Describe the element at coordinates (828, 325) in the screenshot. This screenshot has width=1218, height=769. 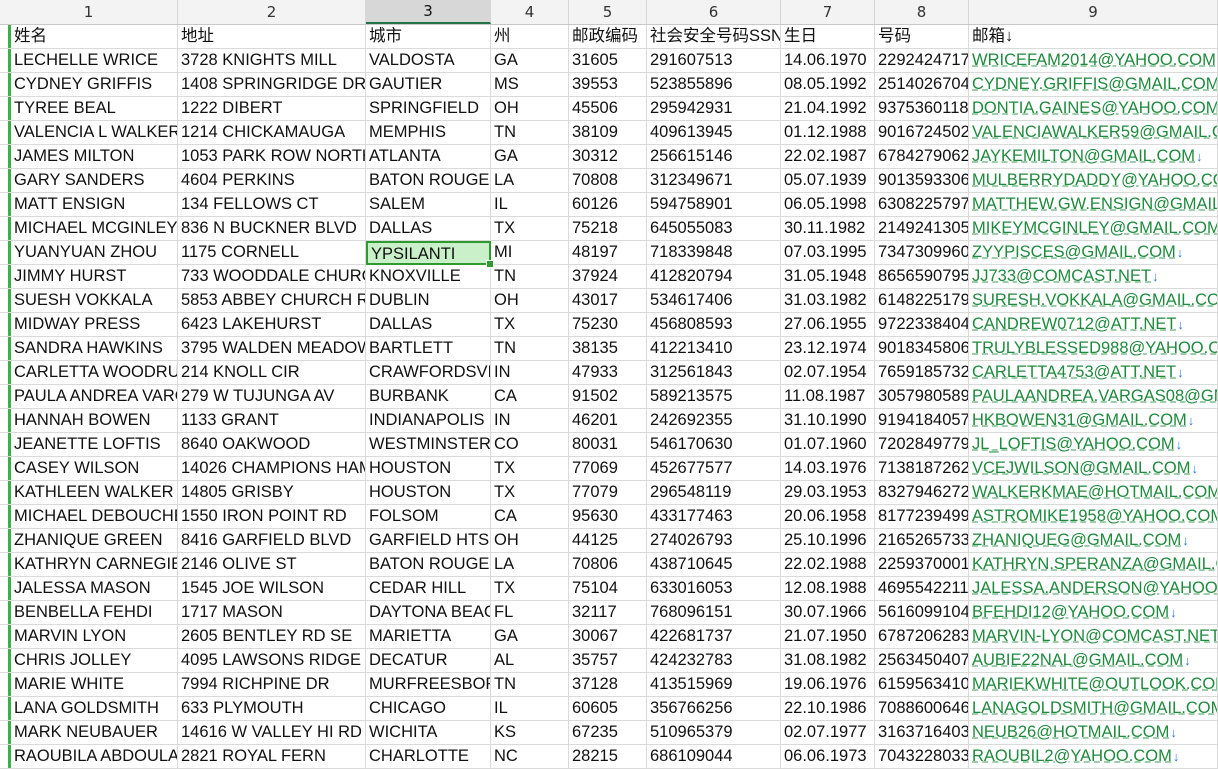
I see `cell-birthday: 27.06.1955` at that location.